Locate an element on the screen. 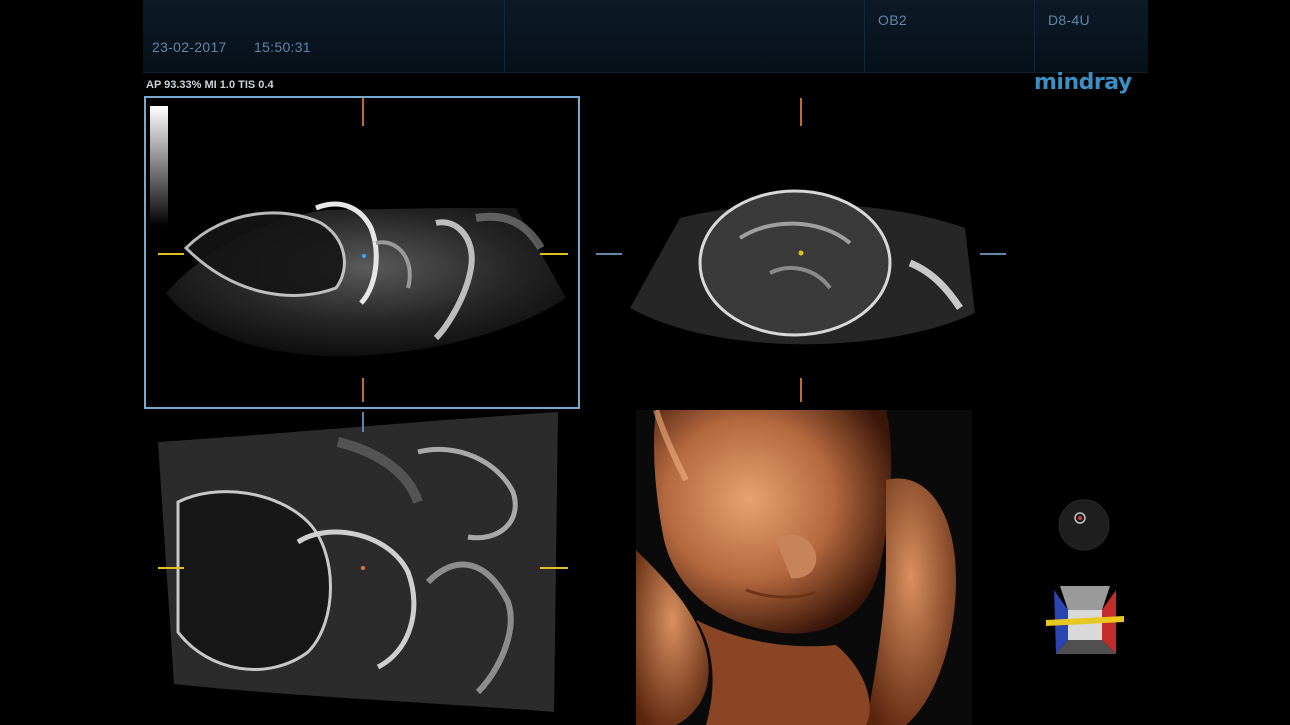 The image size is (1290, 725). plane-b-bottom-marker is located at coordinates (801, 390).